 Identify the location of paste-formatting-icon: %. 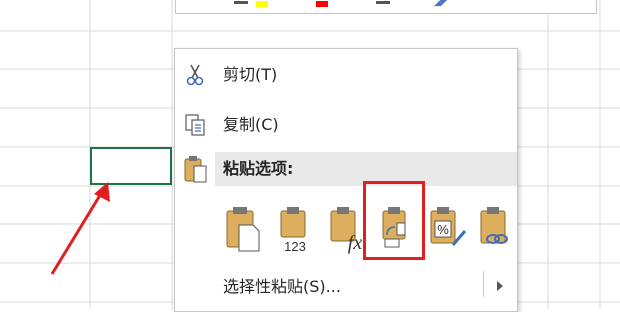
(448, 226).